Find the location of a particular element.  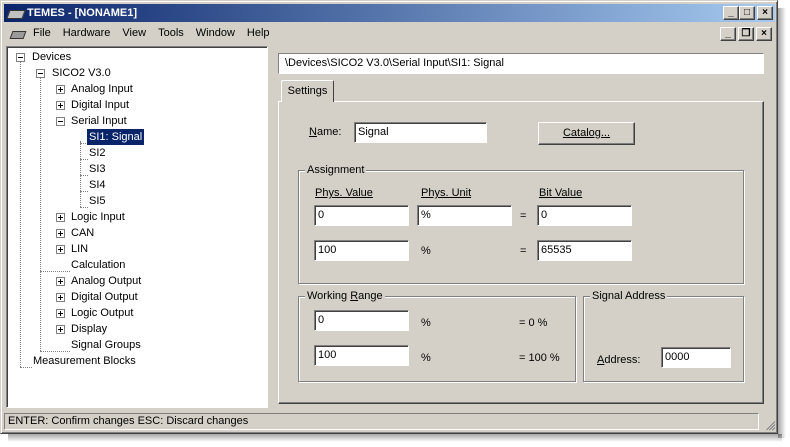

range-min-unit: % is located at coordinates (426, 323).